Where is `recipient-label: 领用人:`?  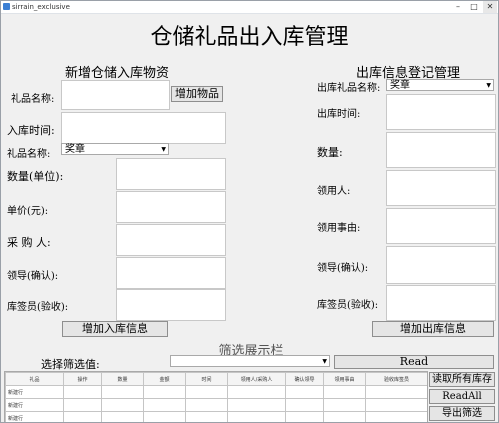
recipient-label: 领用人: is located at coordinates (334, 191).